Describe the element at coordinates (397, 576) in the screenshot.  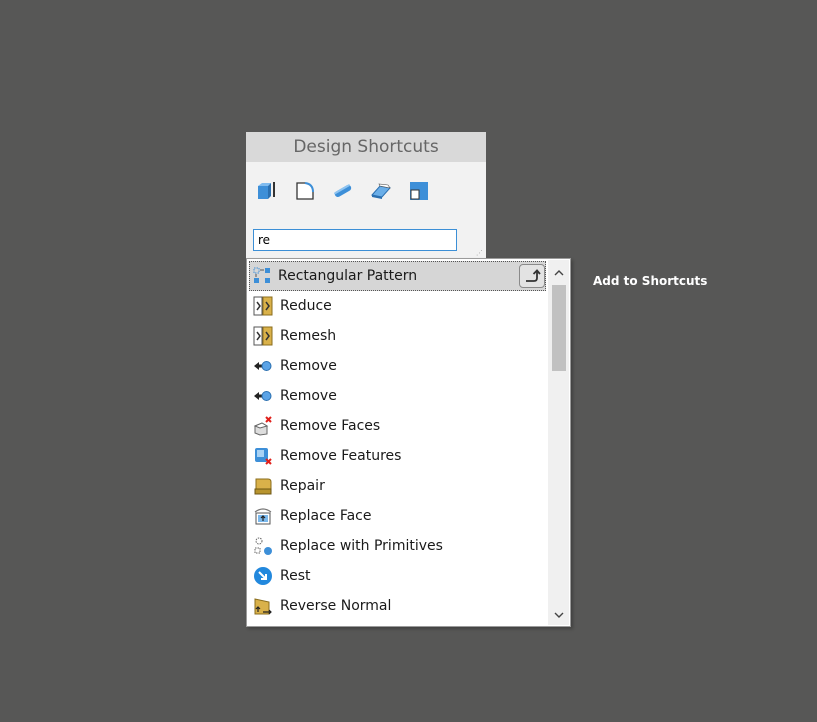
I see `list-item: Rest` at that location.